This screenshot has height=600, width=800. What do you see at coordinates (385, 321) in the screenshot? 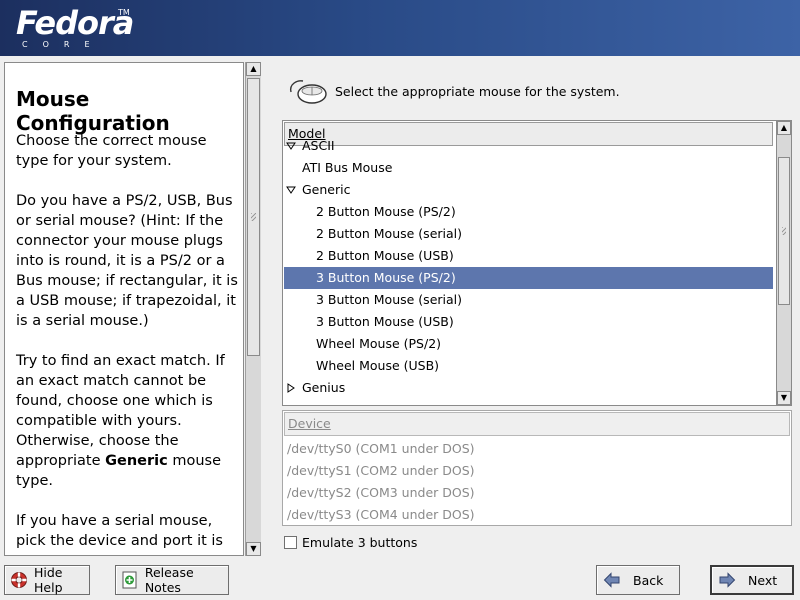
I see `tree-row-label: 3 Button Mouse (USB)` at bounding box center [385, 321].